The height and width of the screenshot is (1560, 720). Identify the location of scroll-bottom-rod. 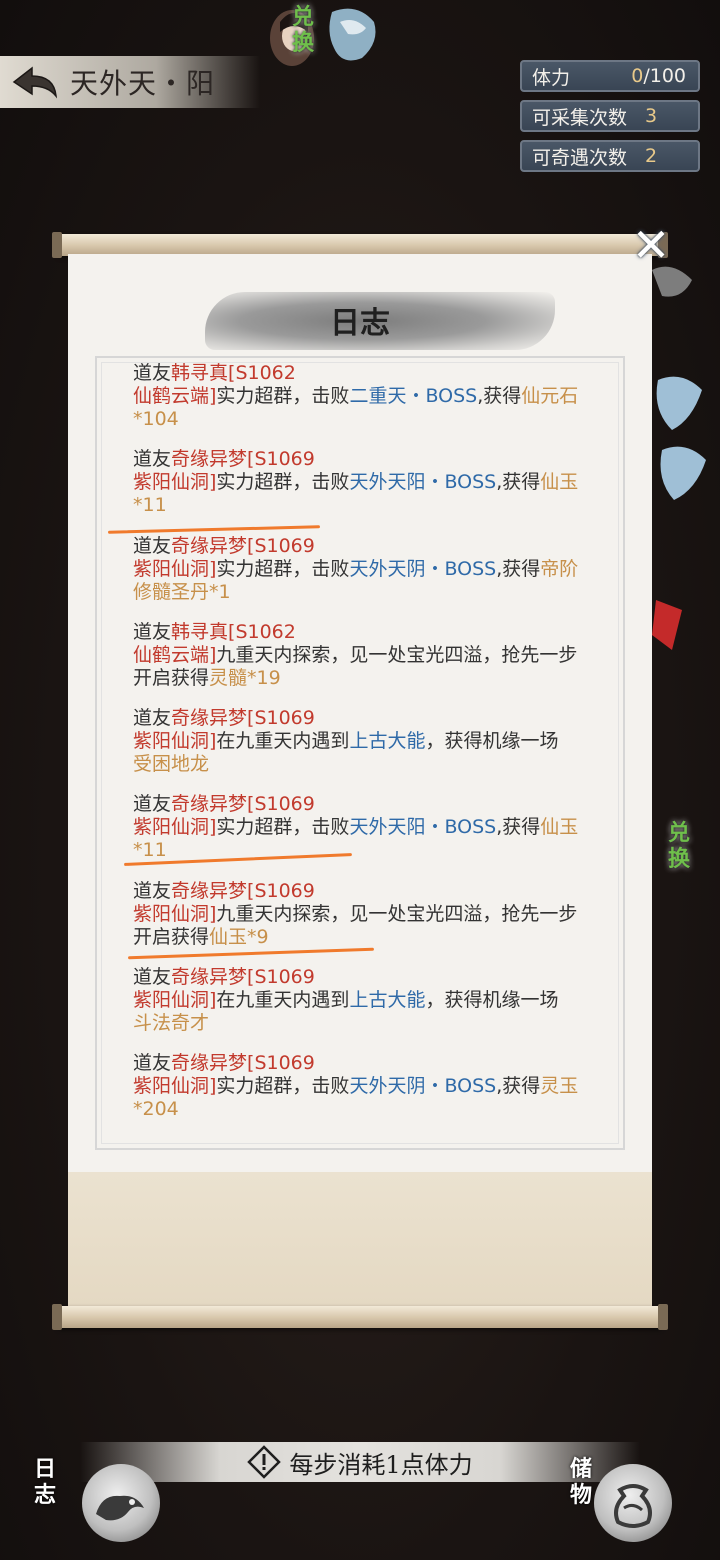
(360, 1317).